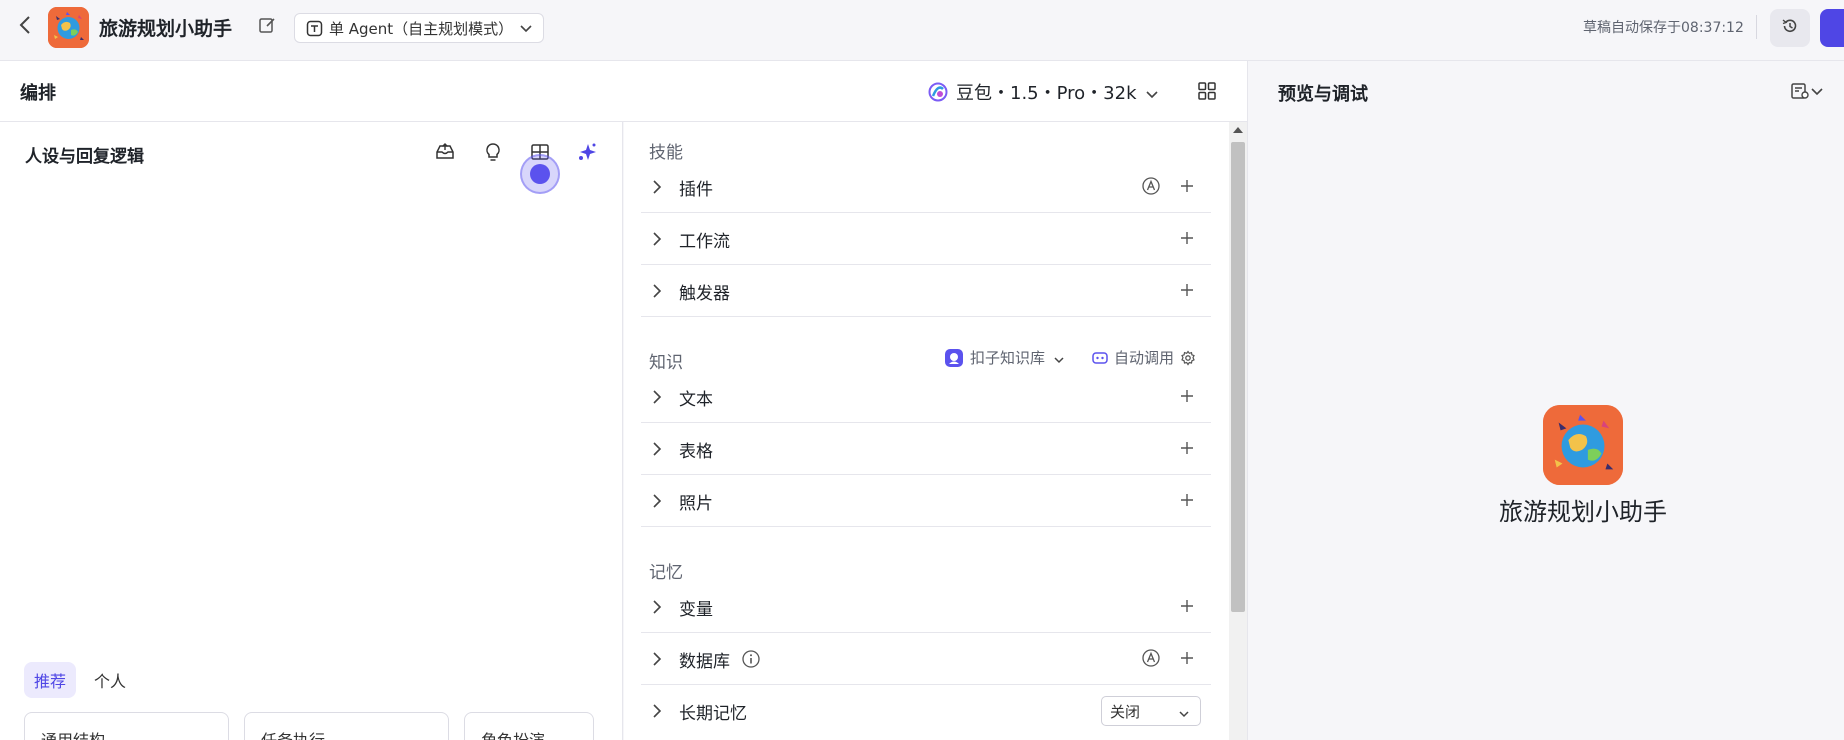  Describe the element at coordinates (1187, 186) in the screenshot. I see `add-plugin-icon` at that location.